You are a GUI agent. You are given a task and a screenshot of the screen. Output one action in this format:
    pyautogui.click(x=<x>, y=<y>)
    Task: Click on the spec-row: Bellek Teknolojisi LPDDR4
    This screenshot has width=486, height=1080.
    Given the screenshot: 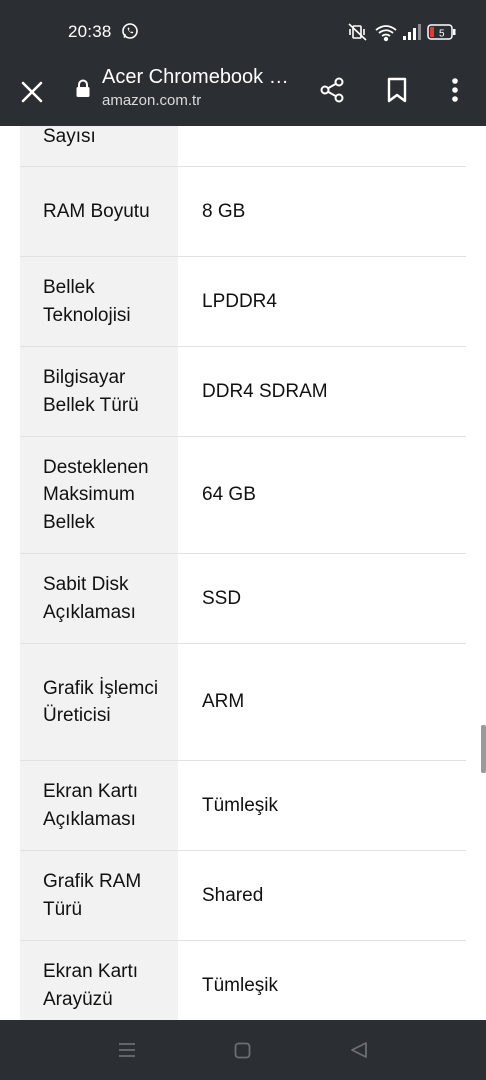 What is the action you would take?
    pyautogui.click(x=243, y=302)
    